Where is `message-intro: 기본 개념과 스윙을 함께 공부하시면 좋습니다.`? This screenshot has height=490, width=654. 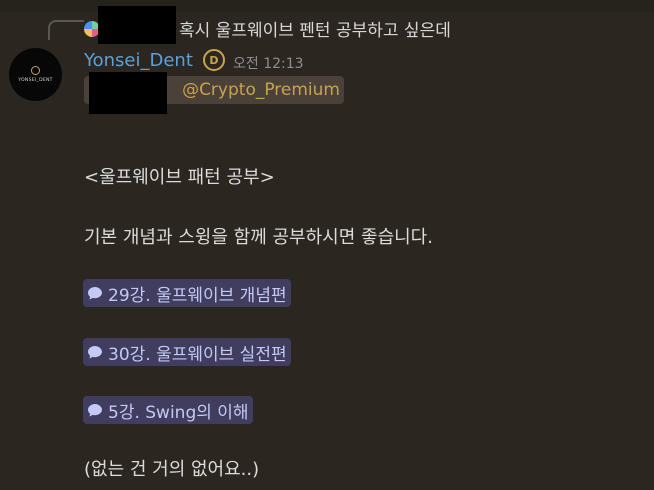
message-intro: 기본 개념과 스윙을 함께 공부하시면 좋습니다. is located at coordinates (258, 237).